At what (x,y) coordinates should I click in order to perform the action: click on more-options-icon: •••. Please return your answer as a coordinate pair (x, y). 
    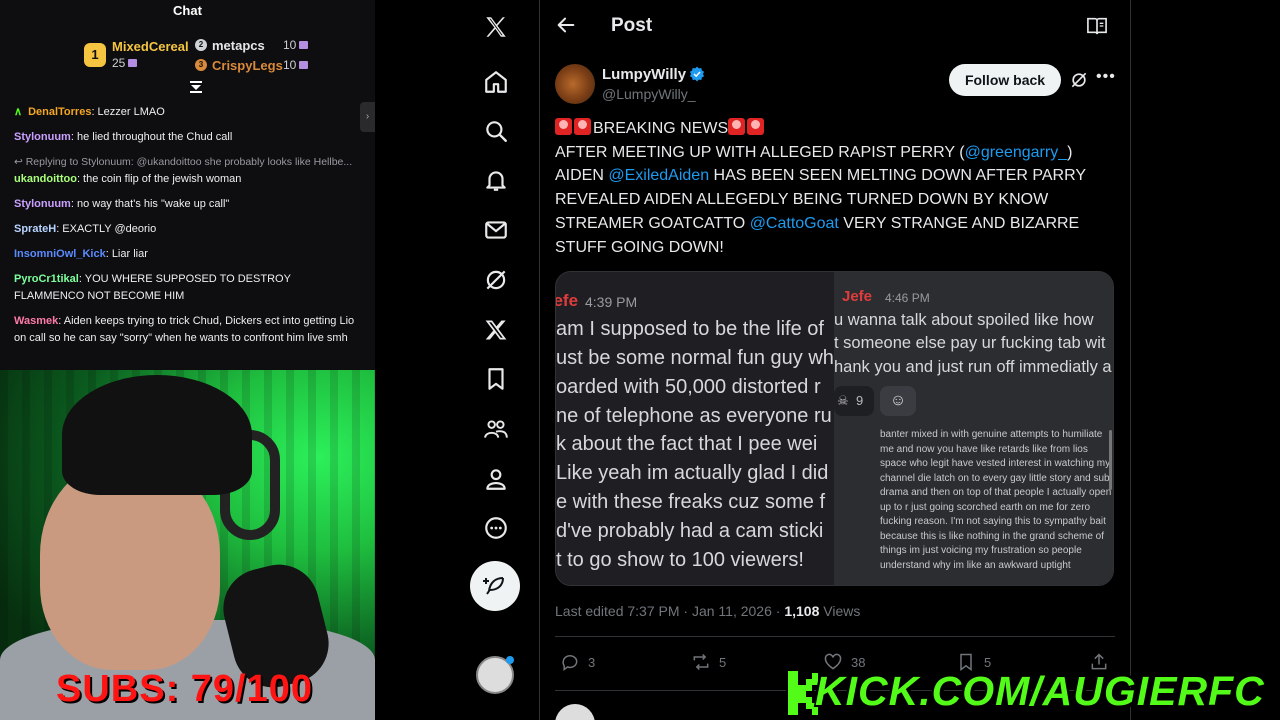
    Looking at the image, I should click on (1106, 77).